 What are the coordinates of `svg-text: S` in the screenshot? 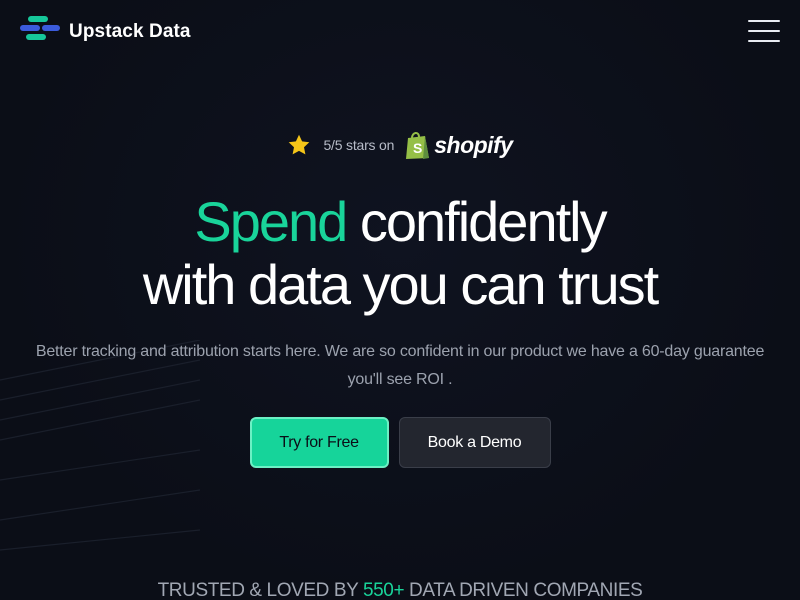 It's located at (417, 148).